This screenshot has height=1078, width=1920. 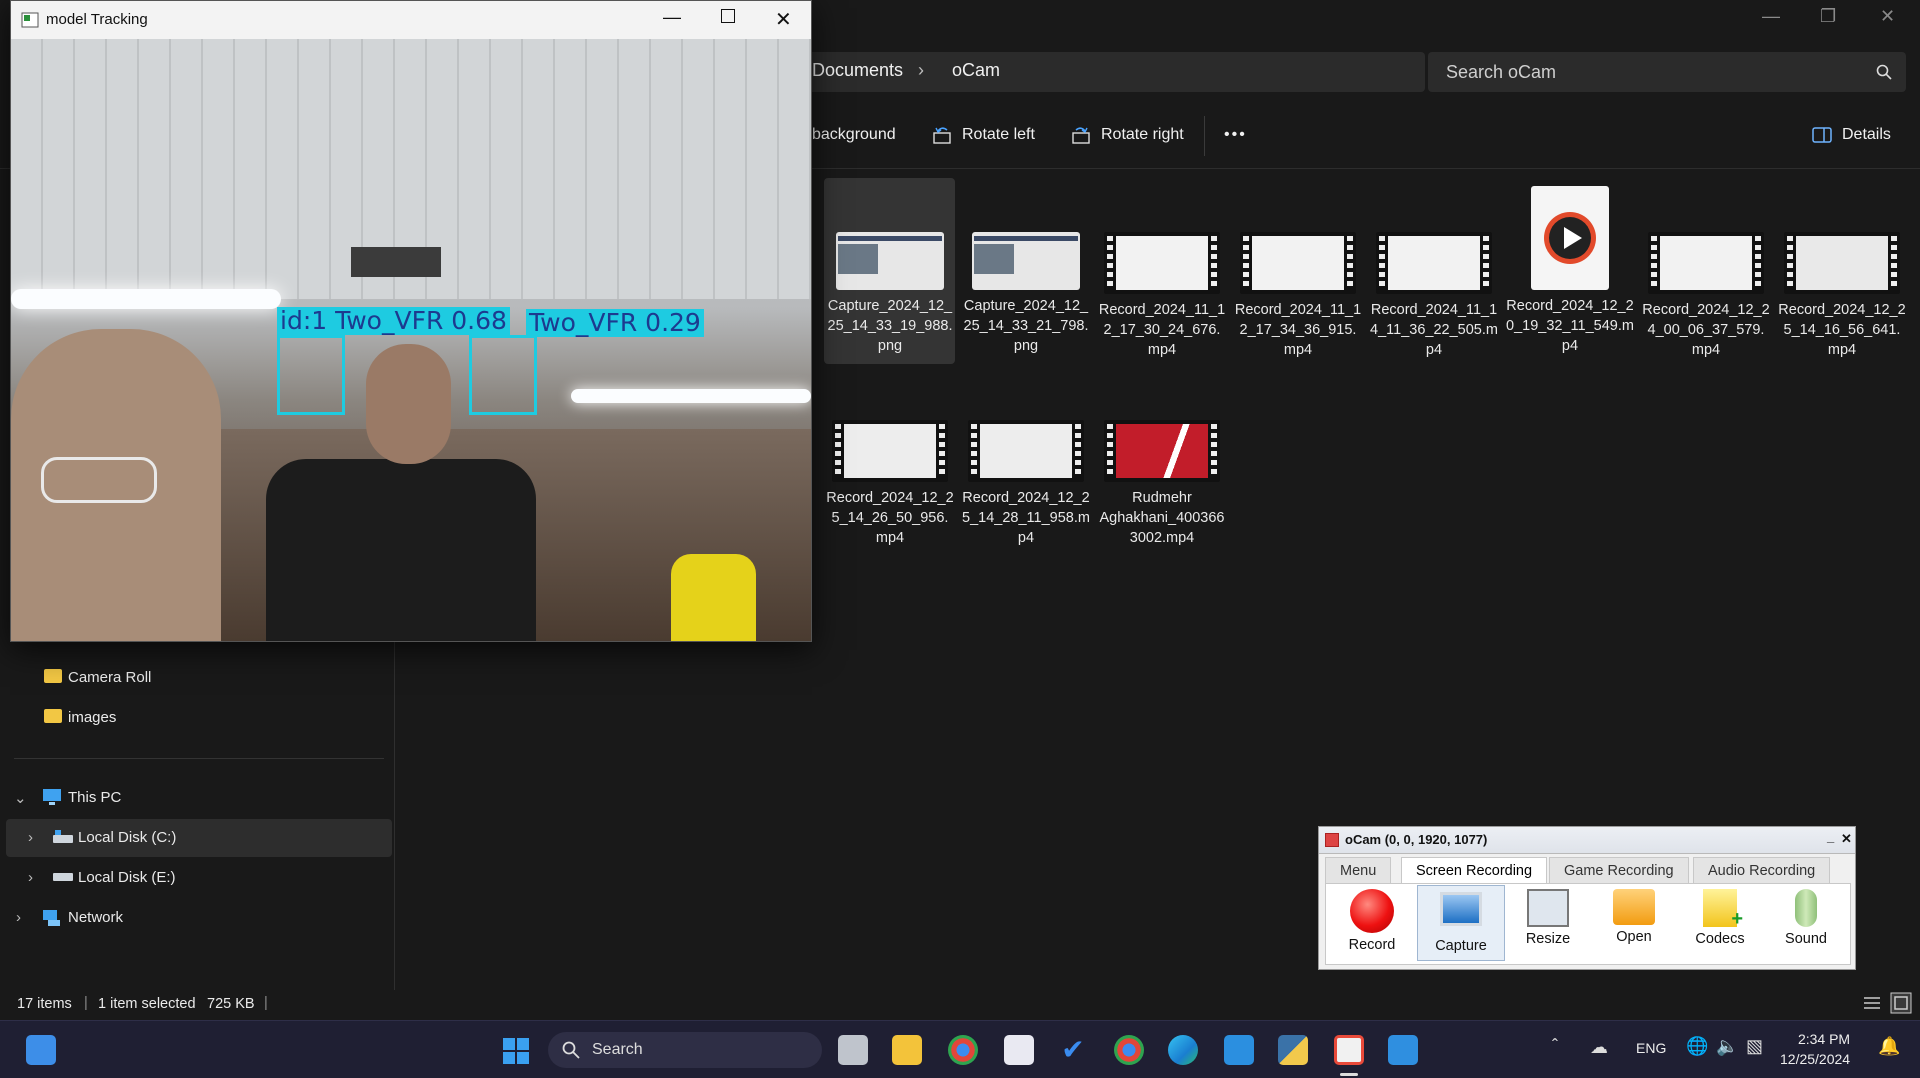 I want to click on sound-button: Sound, so click(x=1806, y=922).